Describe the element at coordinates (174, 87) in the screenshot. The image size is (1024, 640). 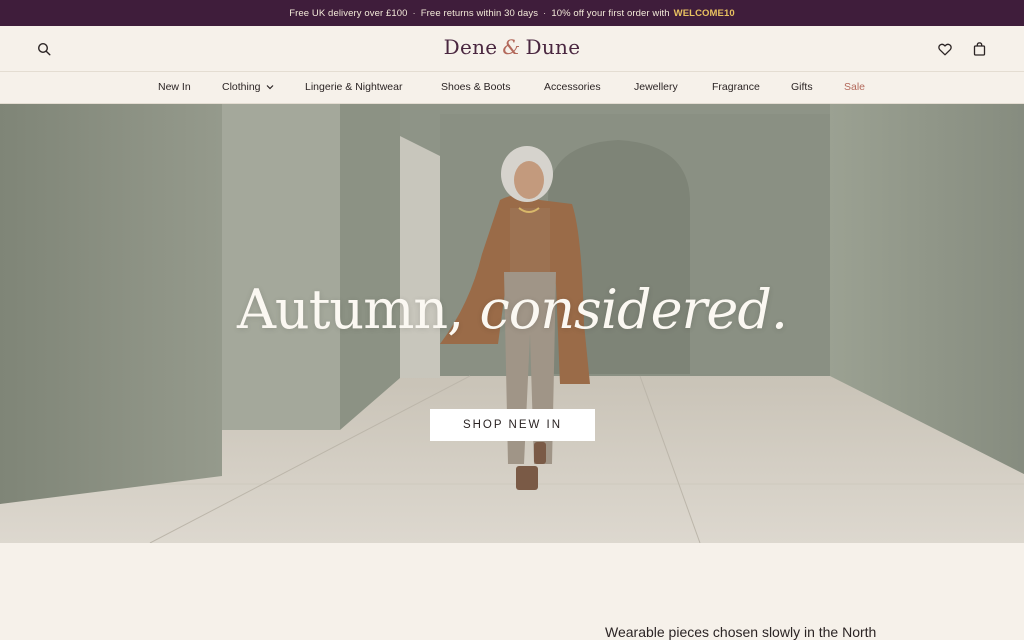
I see `nav-new-in: New In` at that location.